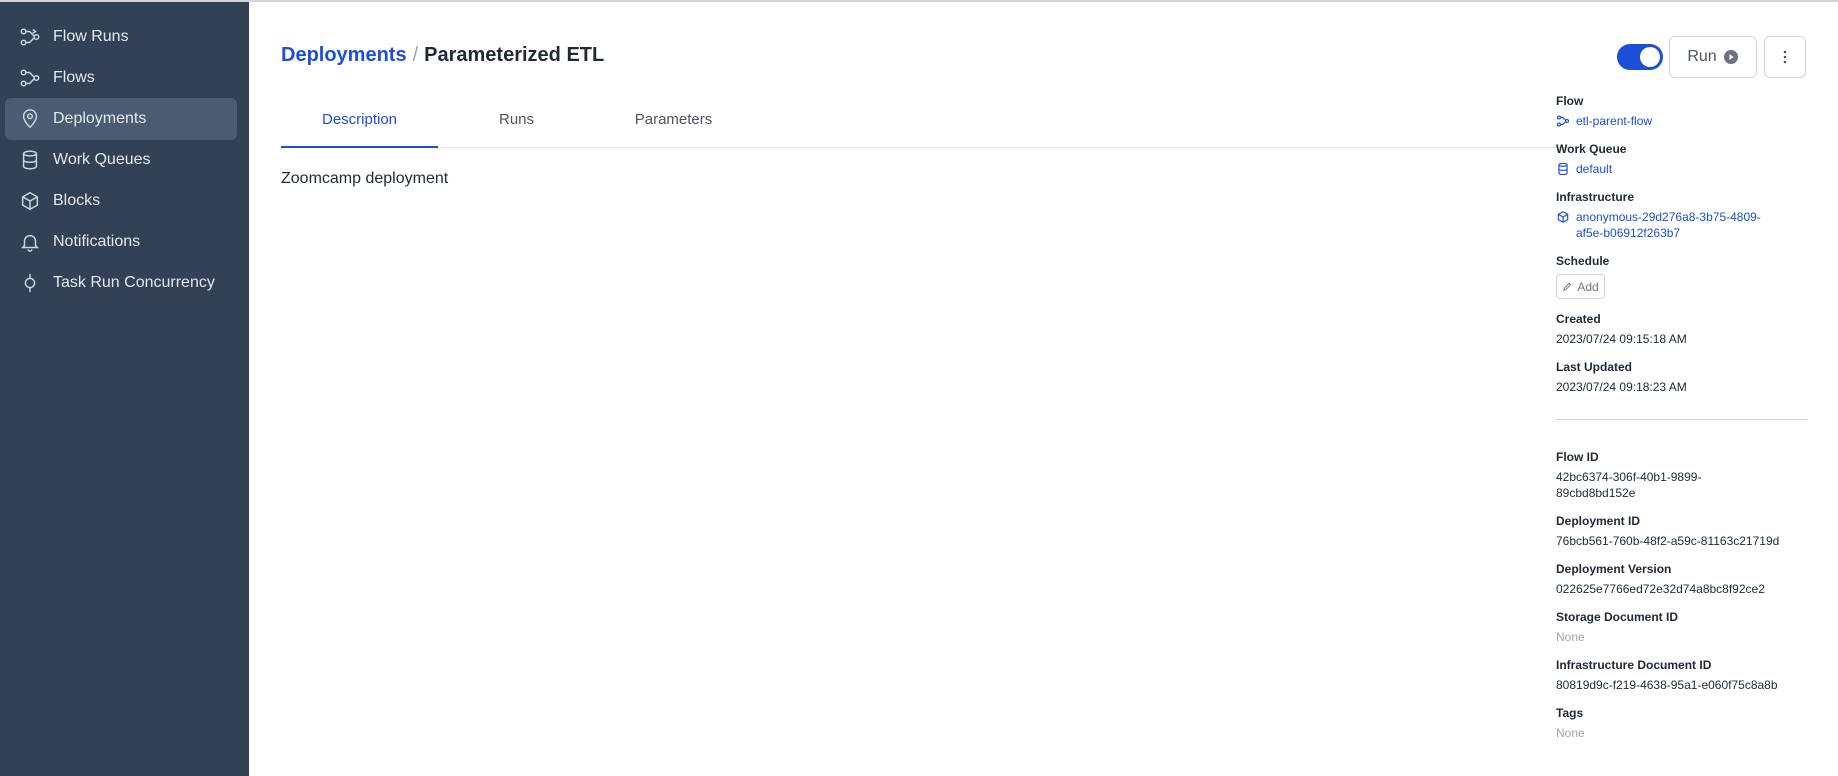 The width and height of the screenshot is (1838, 776). What do you see at coordinates (74, 77) in the screenshot?
I see `sidebar-item-label: Flows` at bounding box center [74, 77].